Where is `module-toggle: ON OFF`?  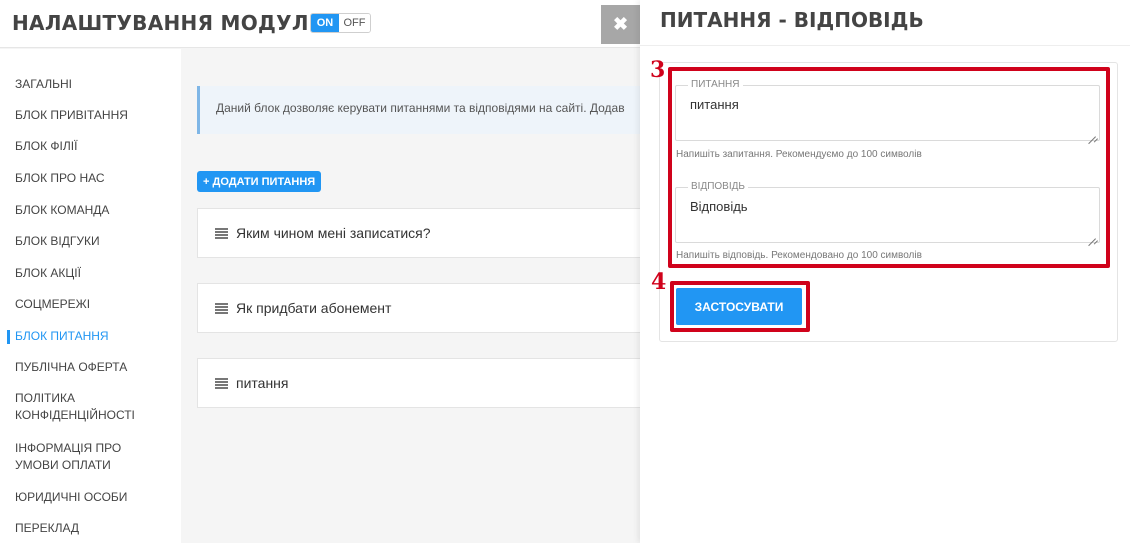 module-toggle: ON OFF is located at coordinates (340, 23).